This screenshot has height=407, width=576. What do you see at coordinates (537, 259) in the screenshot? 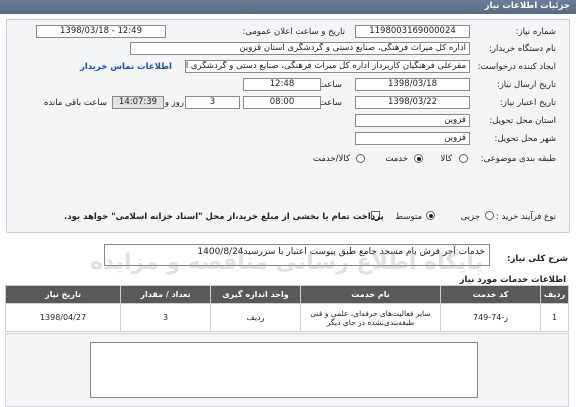
I see `description-label: شرح کلی نیاز:` at bounding box center [537, 259].